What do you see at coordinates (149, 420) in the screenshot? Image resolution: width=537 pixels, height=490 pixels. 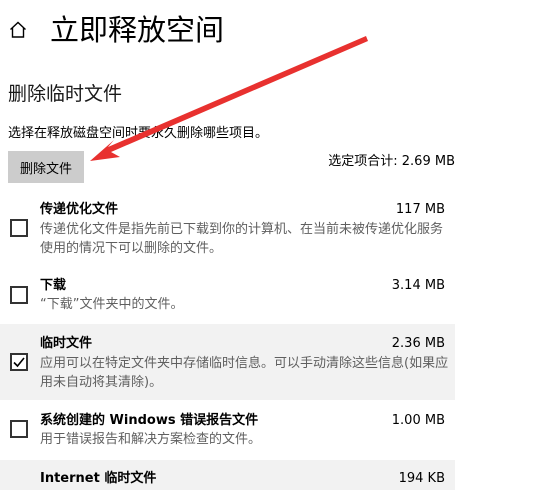 I see `item-name: 系统创建的 Windows 错误报告文件` at bounding box center [149, 420].